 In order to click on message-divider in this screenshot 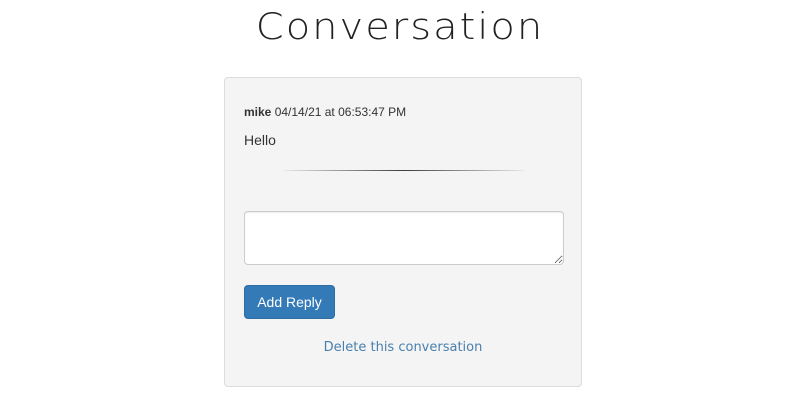, I will do `click(404, 170)`.